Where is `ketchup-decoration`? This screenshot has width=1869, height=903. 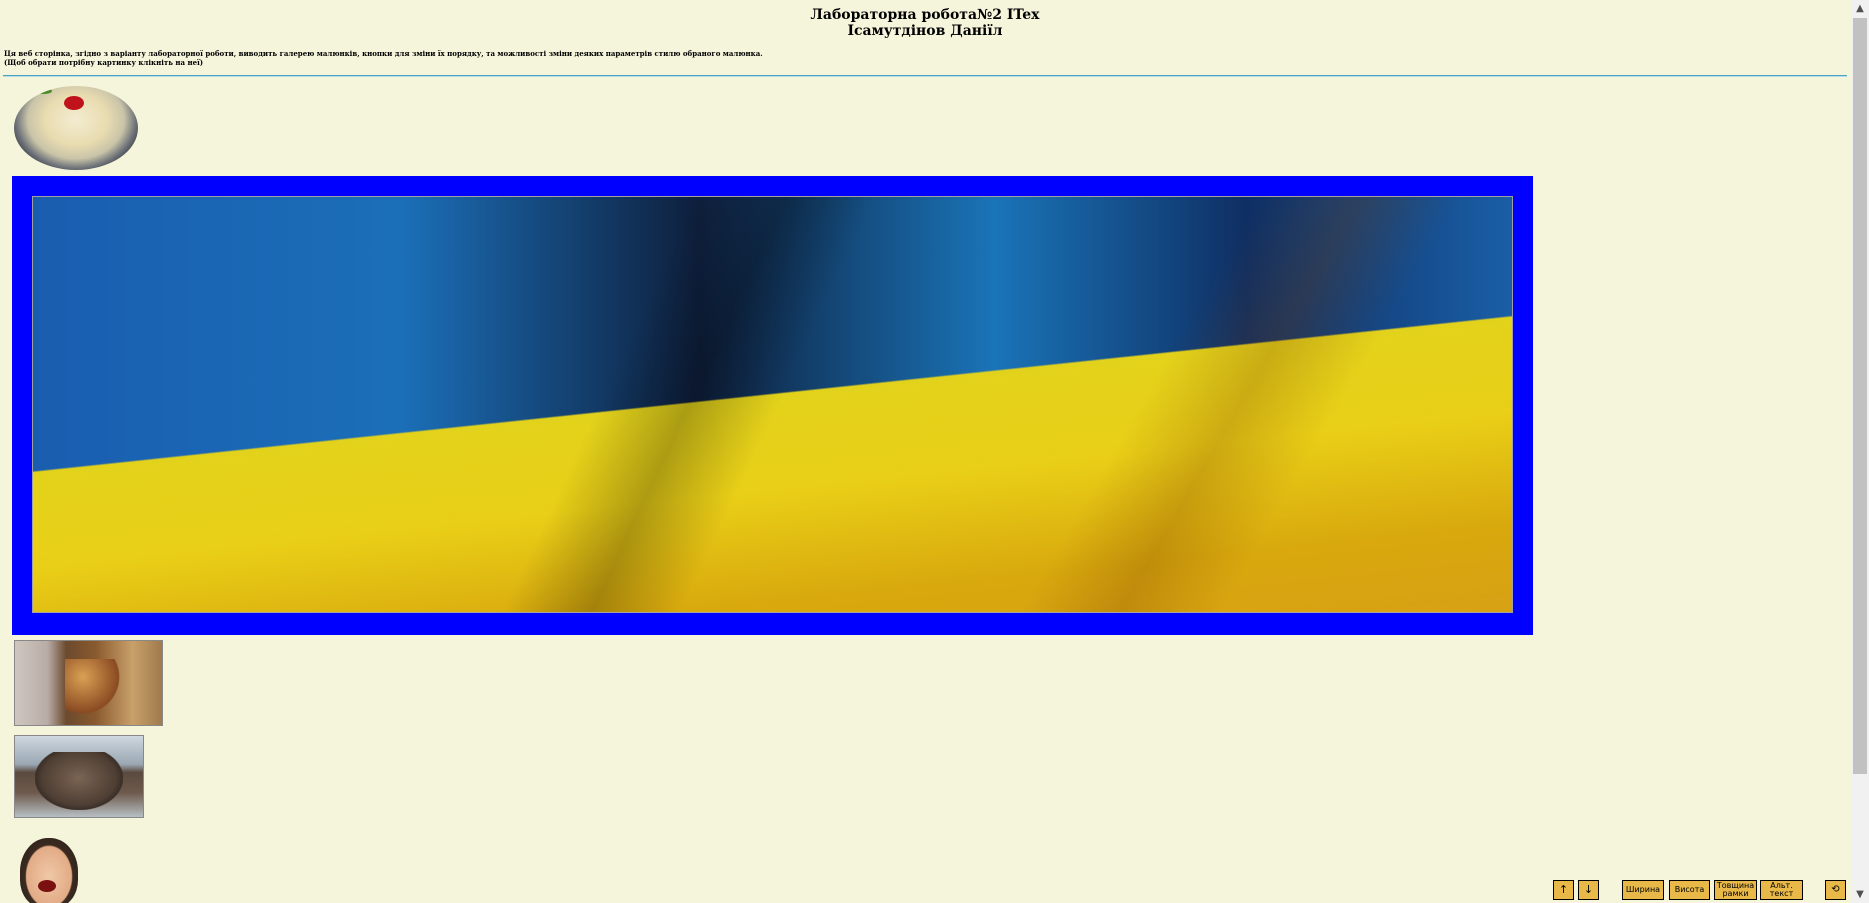
ketchup-decoration is located at coordinates (74, 103).